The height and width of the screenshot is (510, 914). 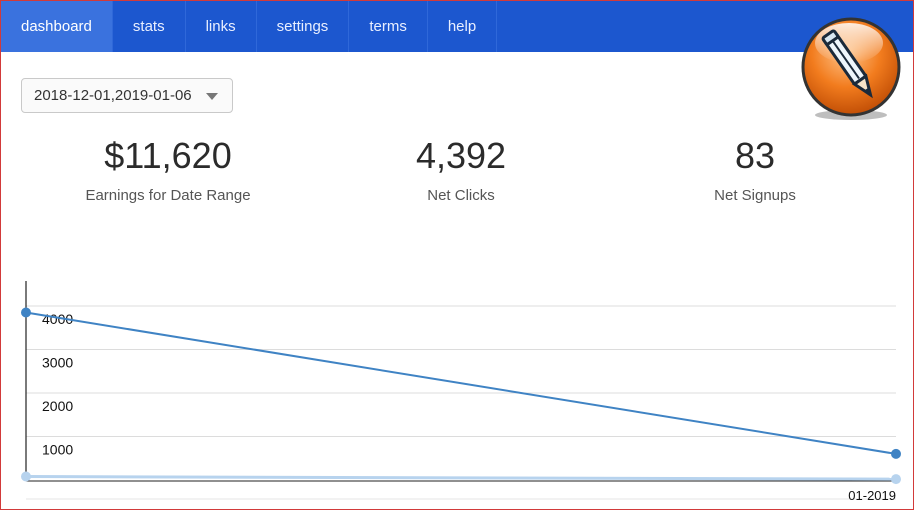 I want to click on stat-signups-value: 83, so click(x=755, y=155).